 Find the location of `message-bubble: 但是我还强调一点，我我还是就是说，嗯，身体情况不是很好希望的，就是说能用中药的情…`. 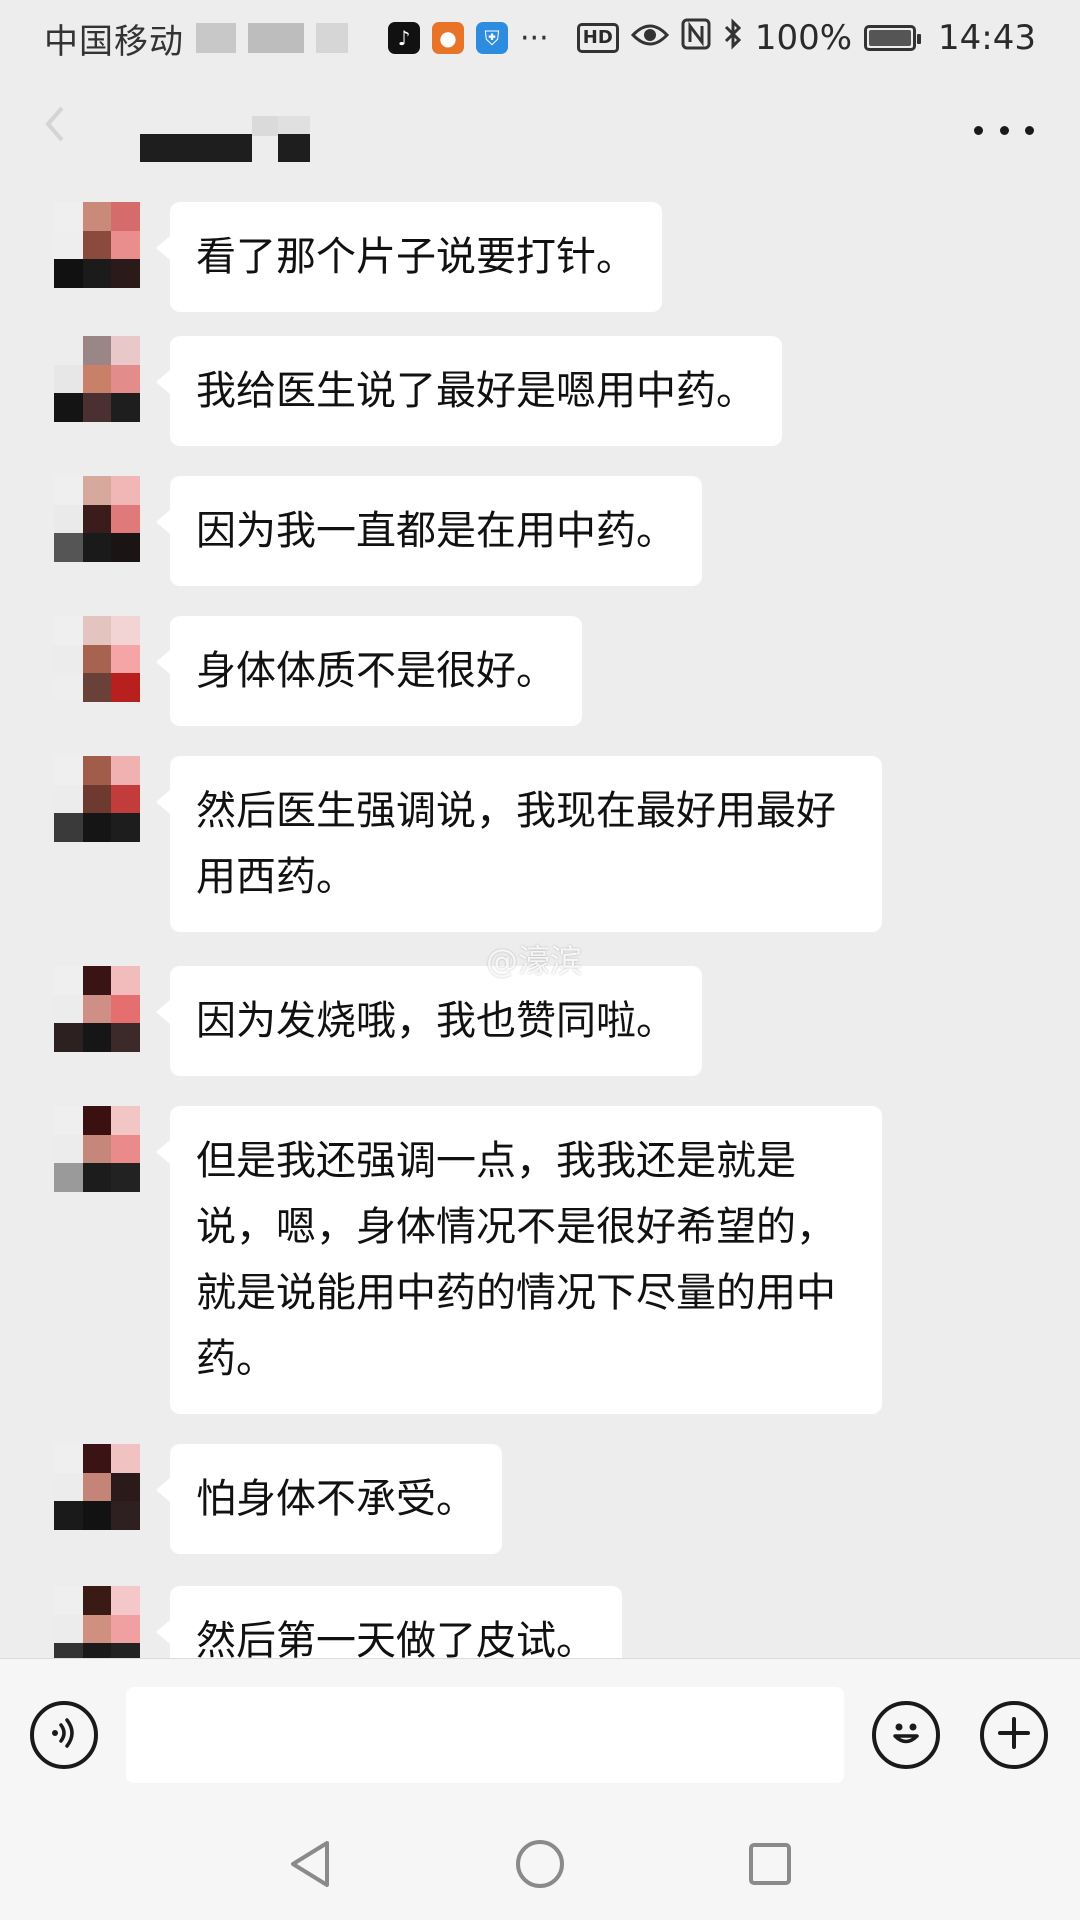

message-bubble: 但是我还强调一点，我我还是就是说，嗯，身体情况不是很好希望的，就是说能用中药的情… is located at coordinates (519, 1260).